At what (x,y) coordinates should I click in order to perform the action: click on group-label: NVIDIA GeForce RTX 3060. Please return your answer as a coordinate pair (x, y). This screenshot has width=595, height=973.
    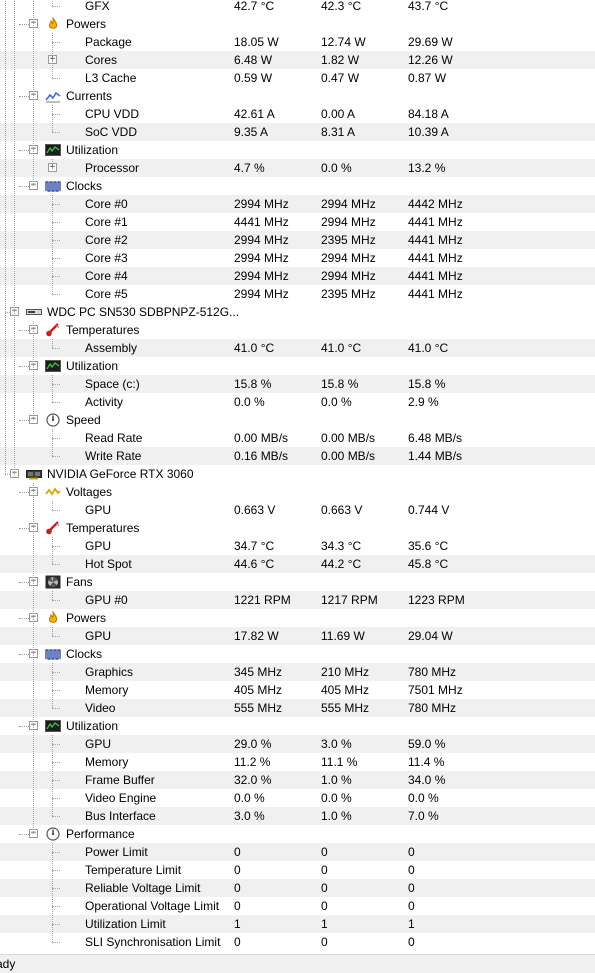
    Looking at the image, I should click on (120, 474).